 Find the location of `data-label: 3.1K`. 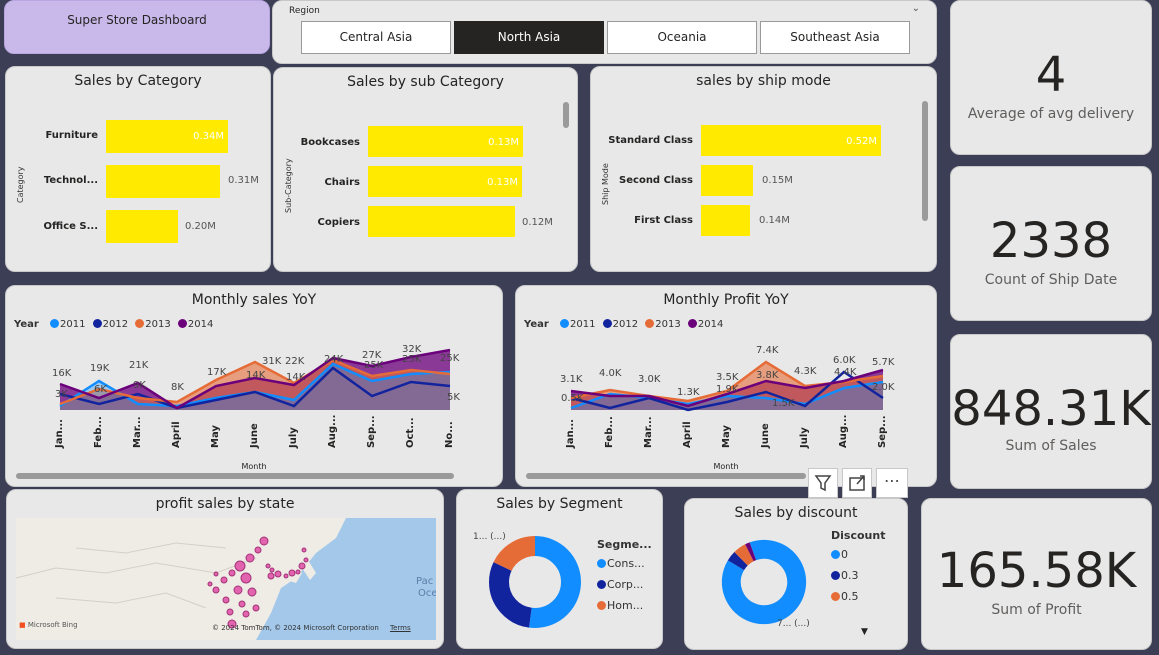

data-label: 3.1K is located at coordinates (571, 379).